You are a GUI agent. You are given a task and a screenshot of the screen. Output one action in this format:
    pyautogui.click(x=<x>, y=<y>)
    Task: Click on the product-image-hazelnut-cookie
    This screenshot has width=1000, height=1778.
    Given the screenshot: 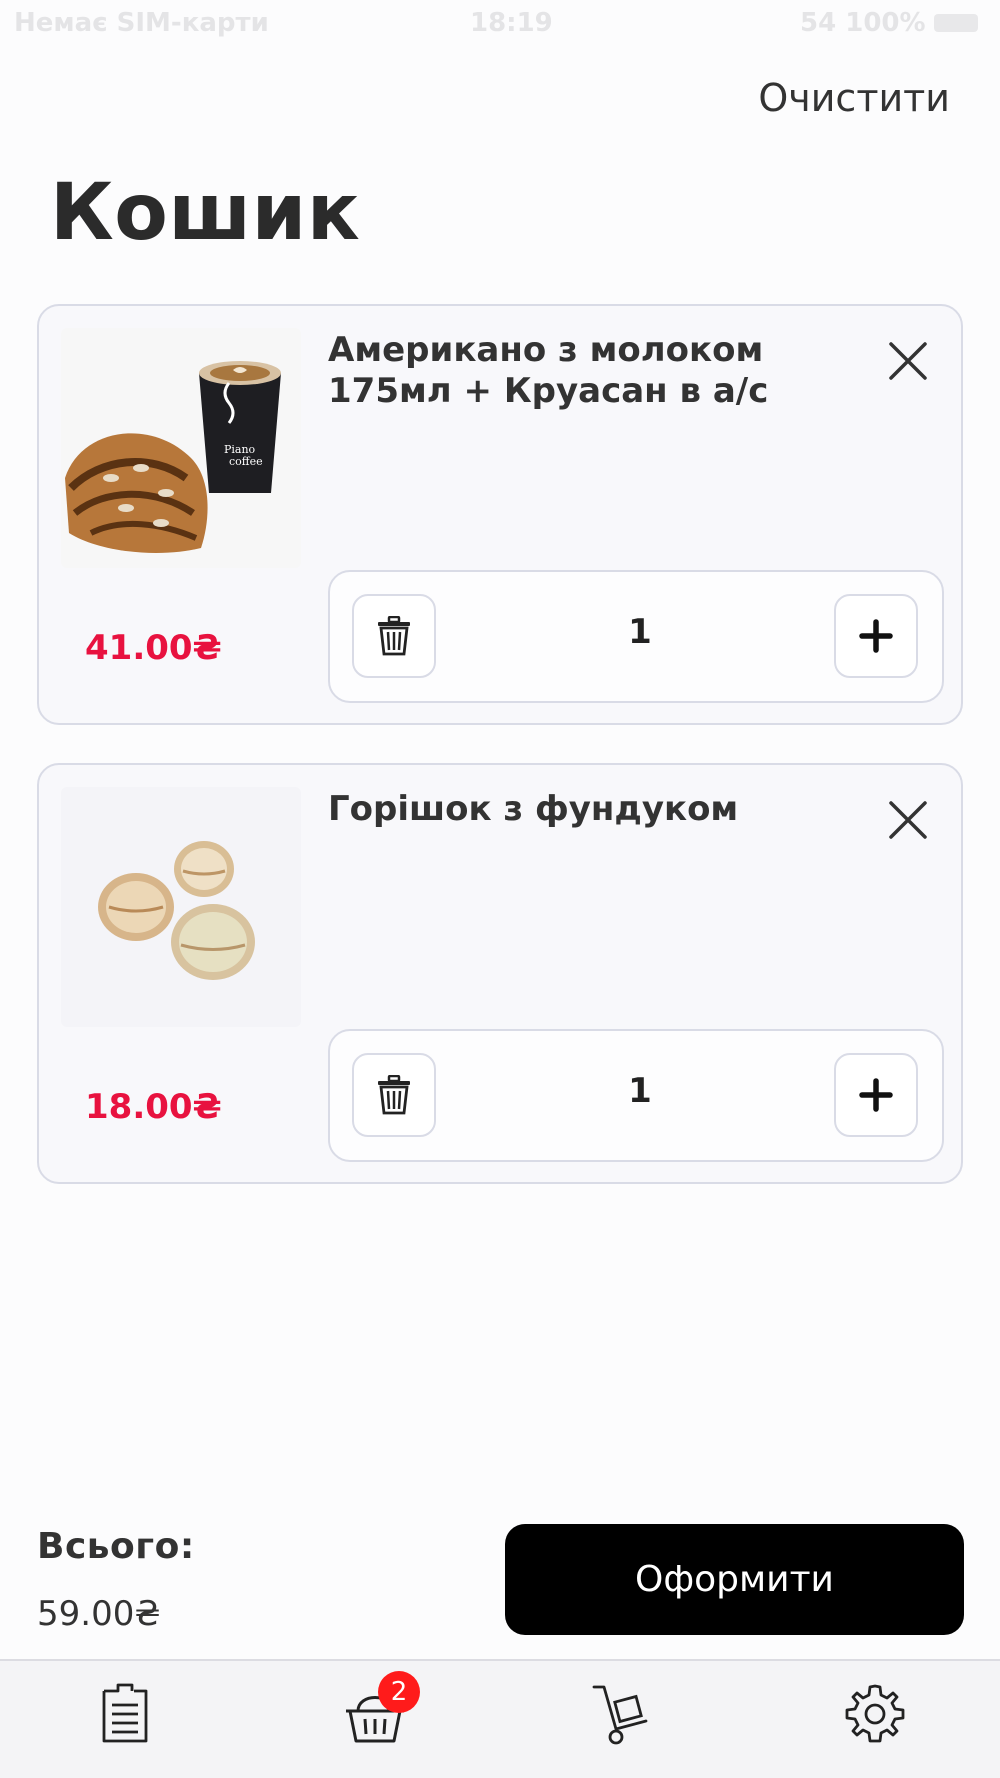 What is the action you would take?
    pyautogui.click(x=181, y=907)
    